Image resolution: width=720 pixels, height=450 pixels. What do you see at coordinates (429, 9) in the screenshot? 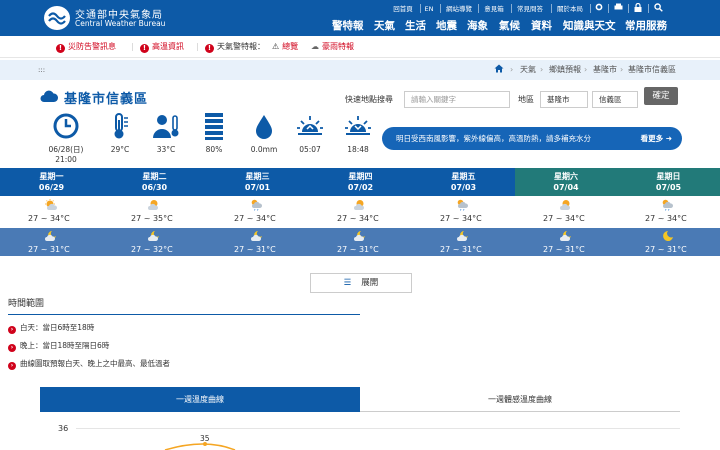
I see `util-link-en: EN` at bounding box center [429, 9].